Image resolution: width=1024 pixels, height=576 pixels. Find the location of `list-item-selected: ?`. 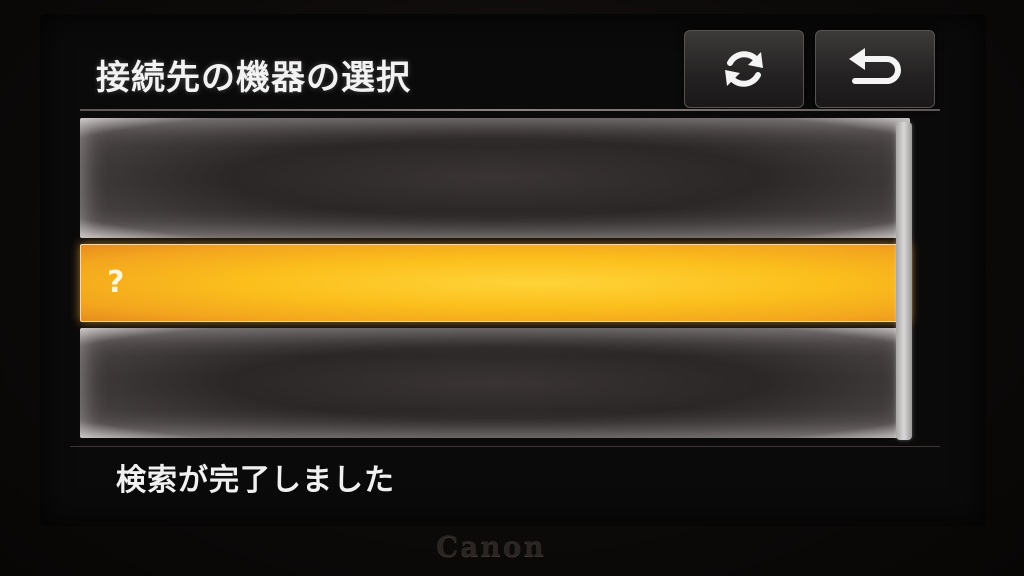

list-item-selected: ? is located at coordinates (495, 283).